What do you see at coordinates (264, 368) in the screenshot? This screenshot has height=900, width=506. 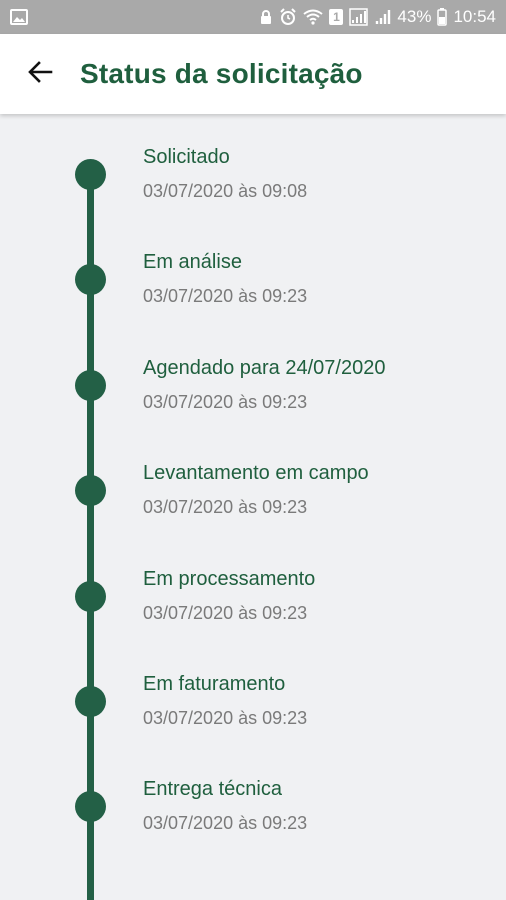 I see `timeline-item-title: Agendado para 24/07/2020` at bounding box center [264, 368].